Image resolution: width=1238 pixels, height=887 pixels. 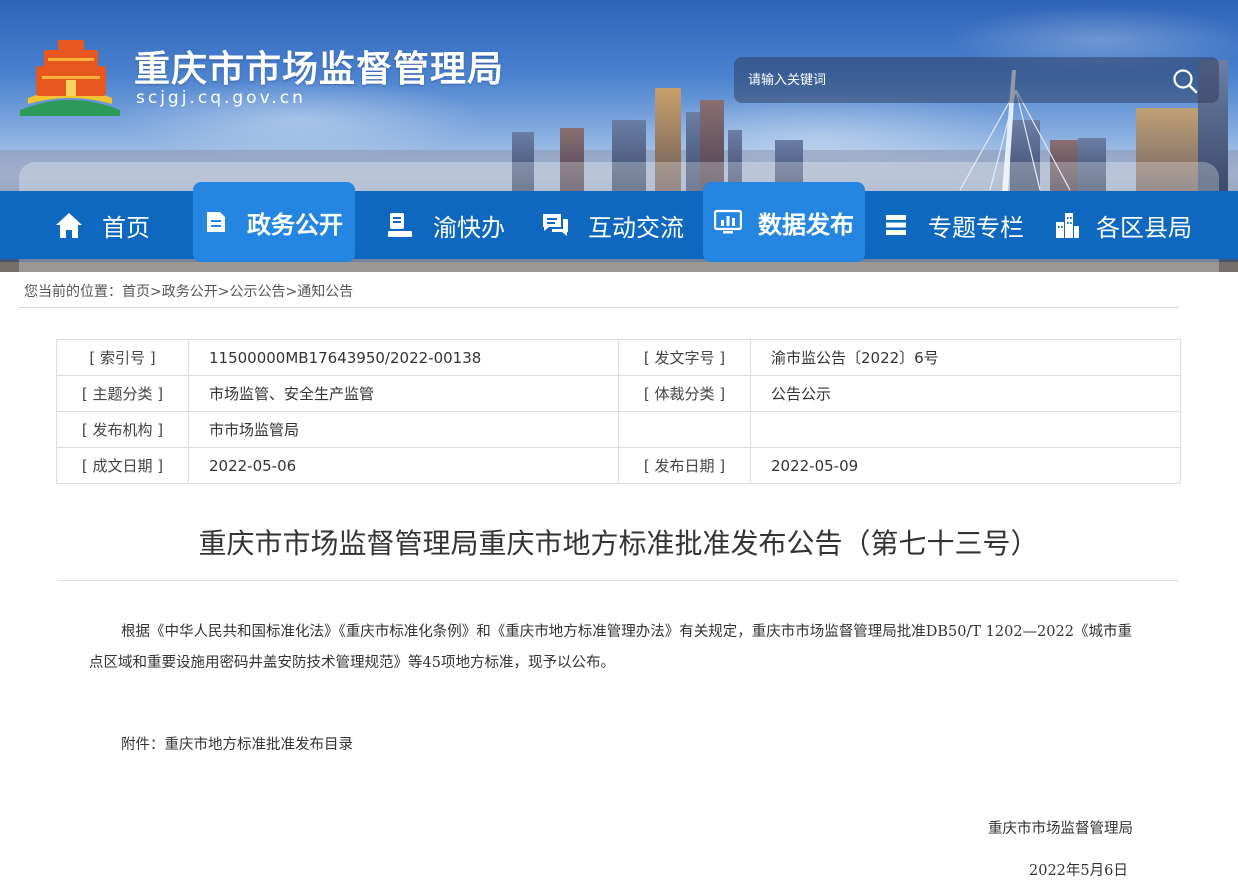 What do you see at coordinates (122, 429) in the screenshot?
I see `issuer-label: [ 发布机构 ]` at bounding box center [122, 429].